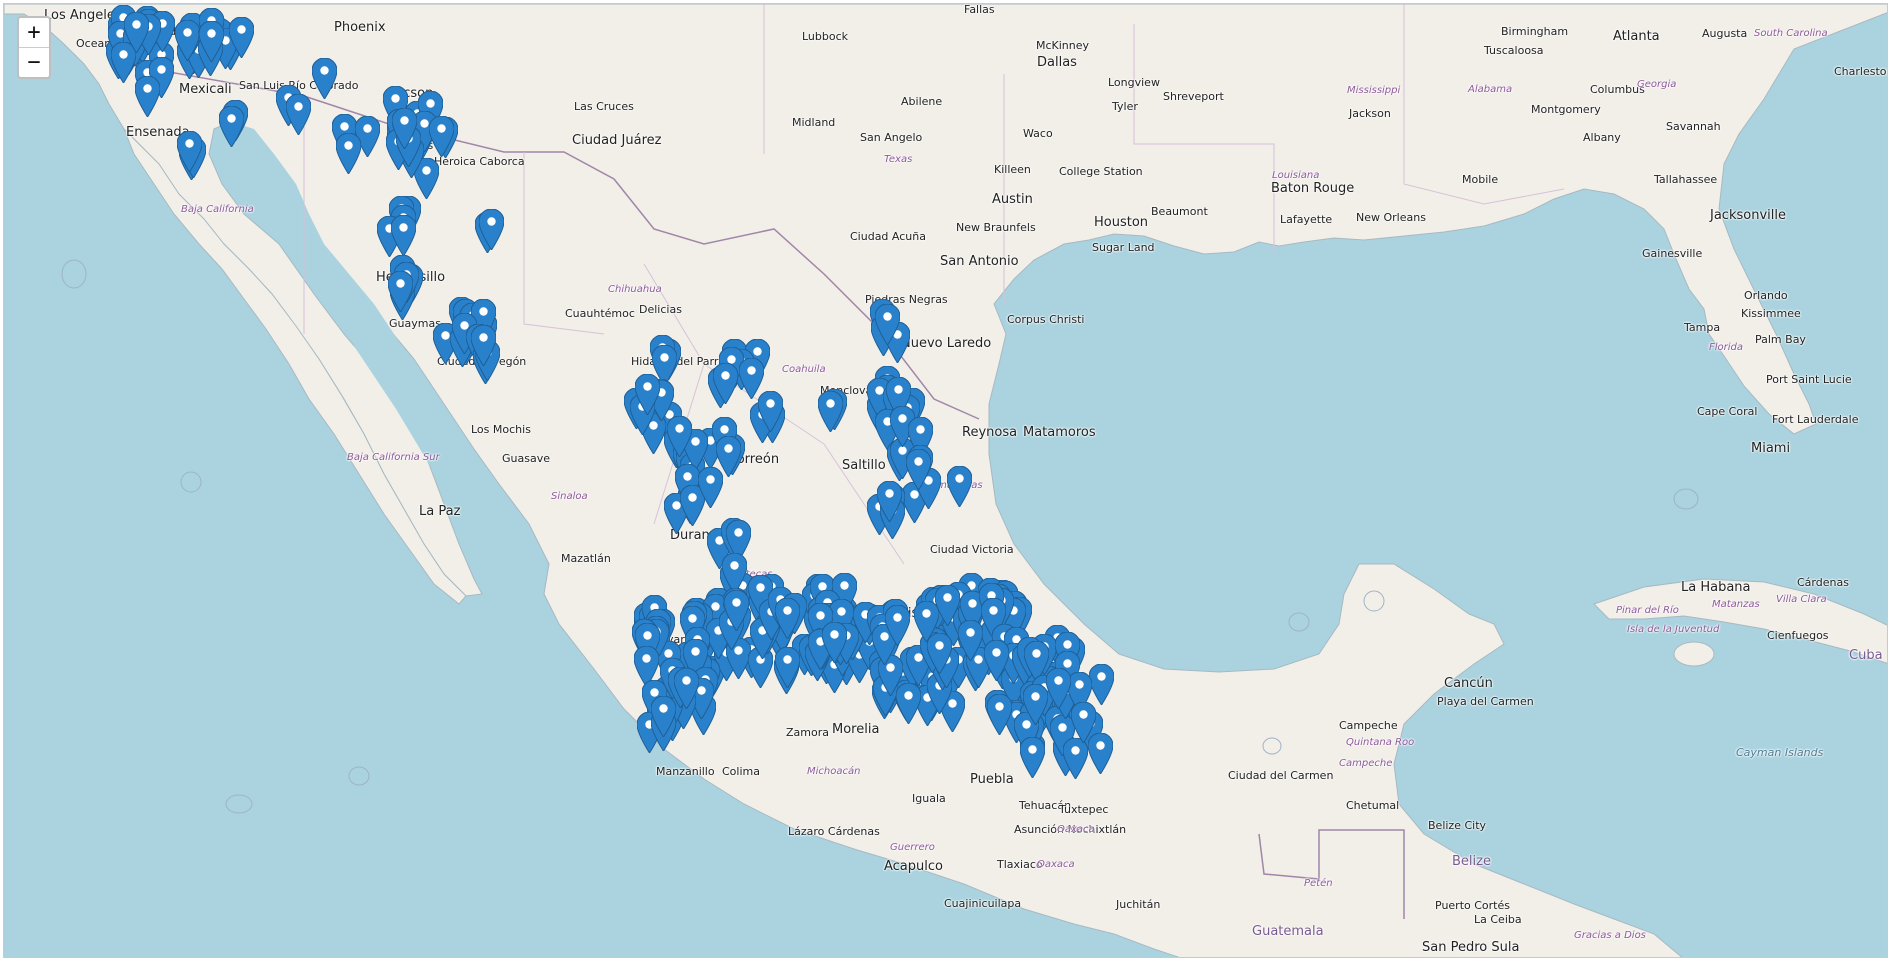 The image size is (1891, 961). Describe the element at coordinates (1373, 805) in the screenshot. I see `place-label: Chetumal` at that location.